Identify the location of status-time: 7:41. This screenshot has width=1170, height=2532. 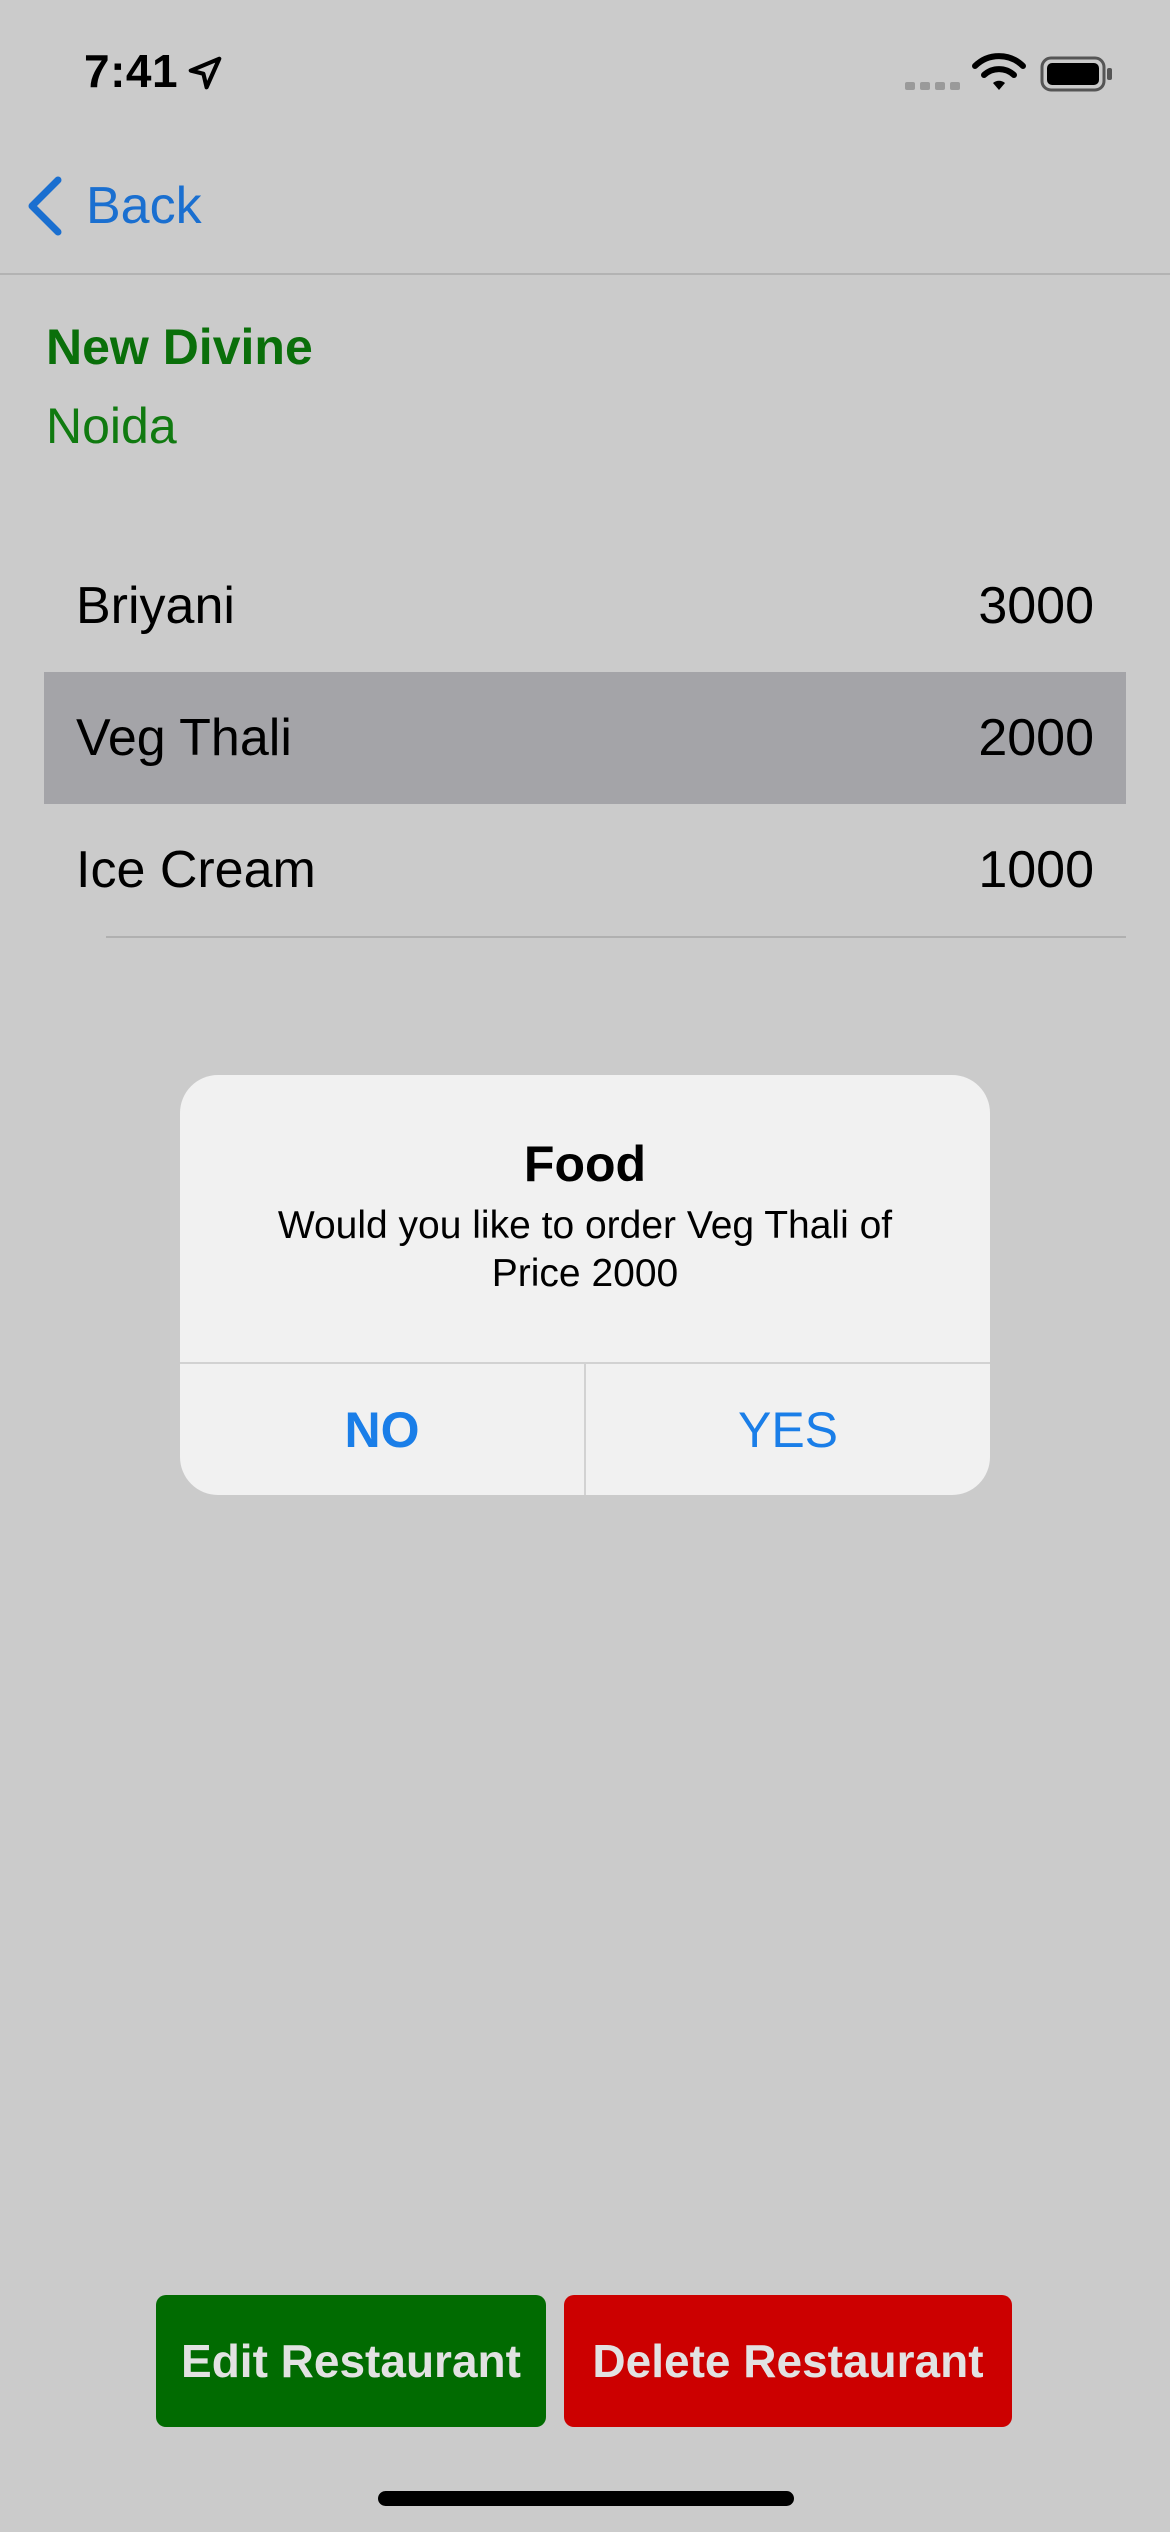
(131, 71).